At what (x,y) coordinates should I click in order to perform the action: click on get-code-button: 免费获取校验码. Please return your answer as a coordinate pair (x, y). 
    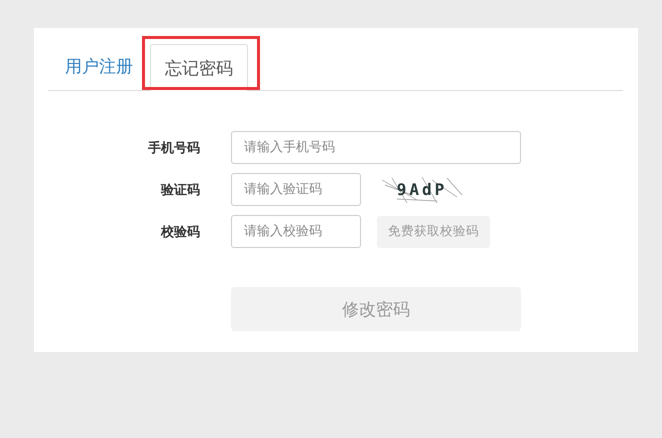
    Looking at the image, I should click on (433, 232).